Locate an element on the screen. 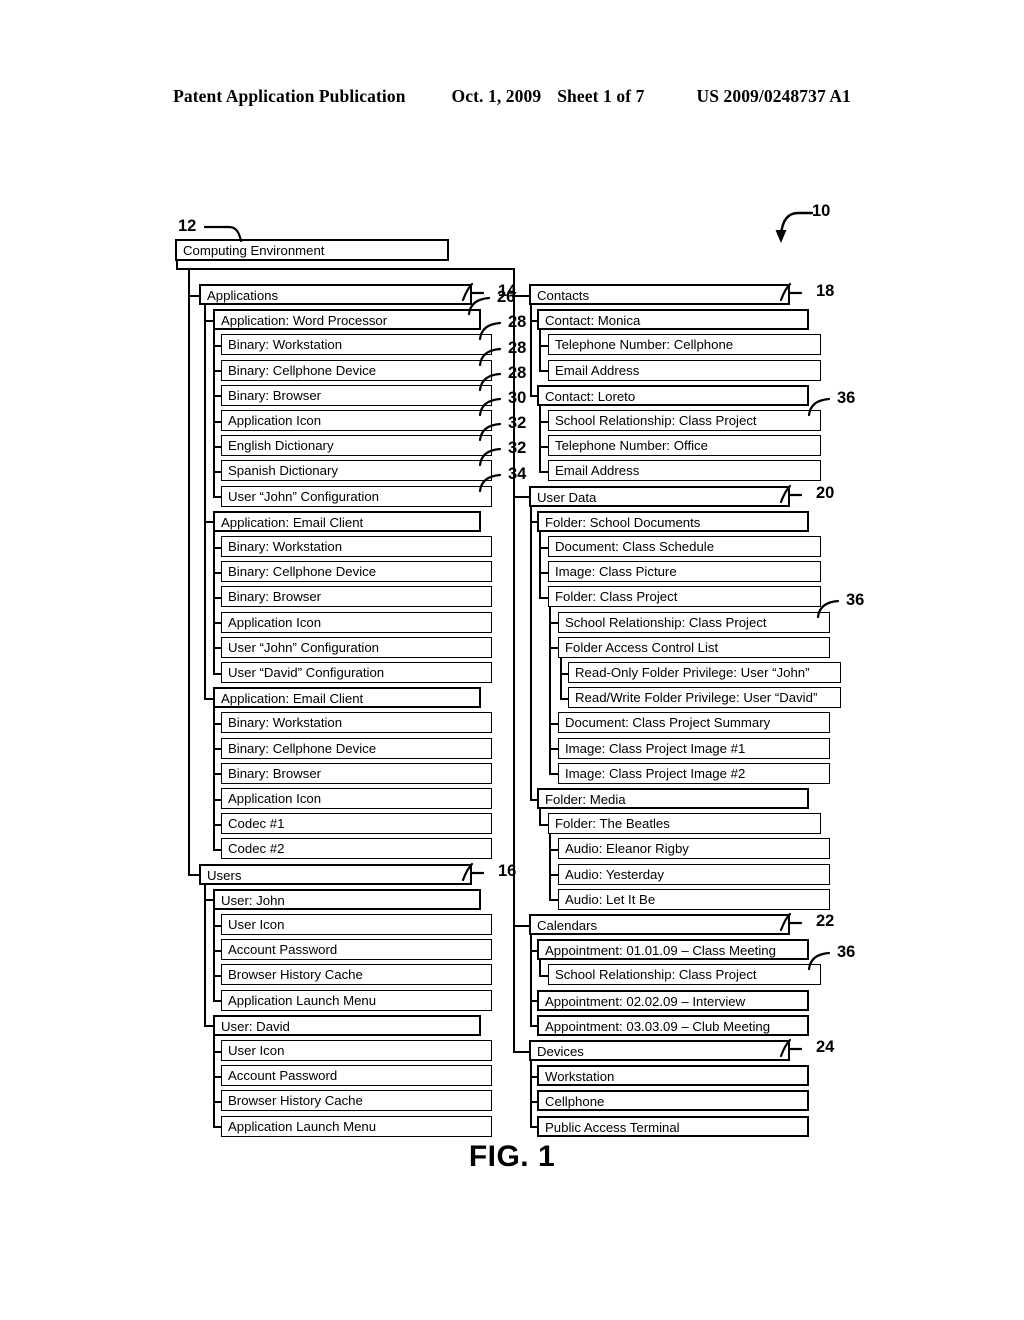 This screenshot has width=1024, height=1320. reference-leader-10-arrow is located at coordinates (795, 226).